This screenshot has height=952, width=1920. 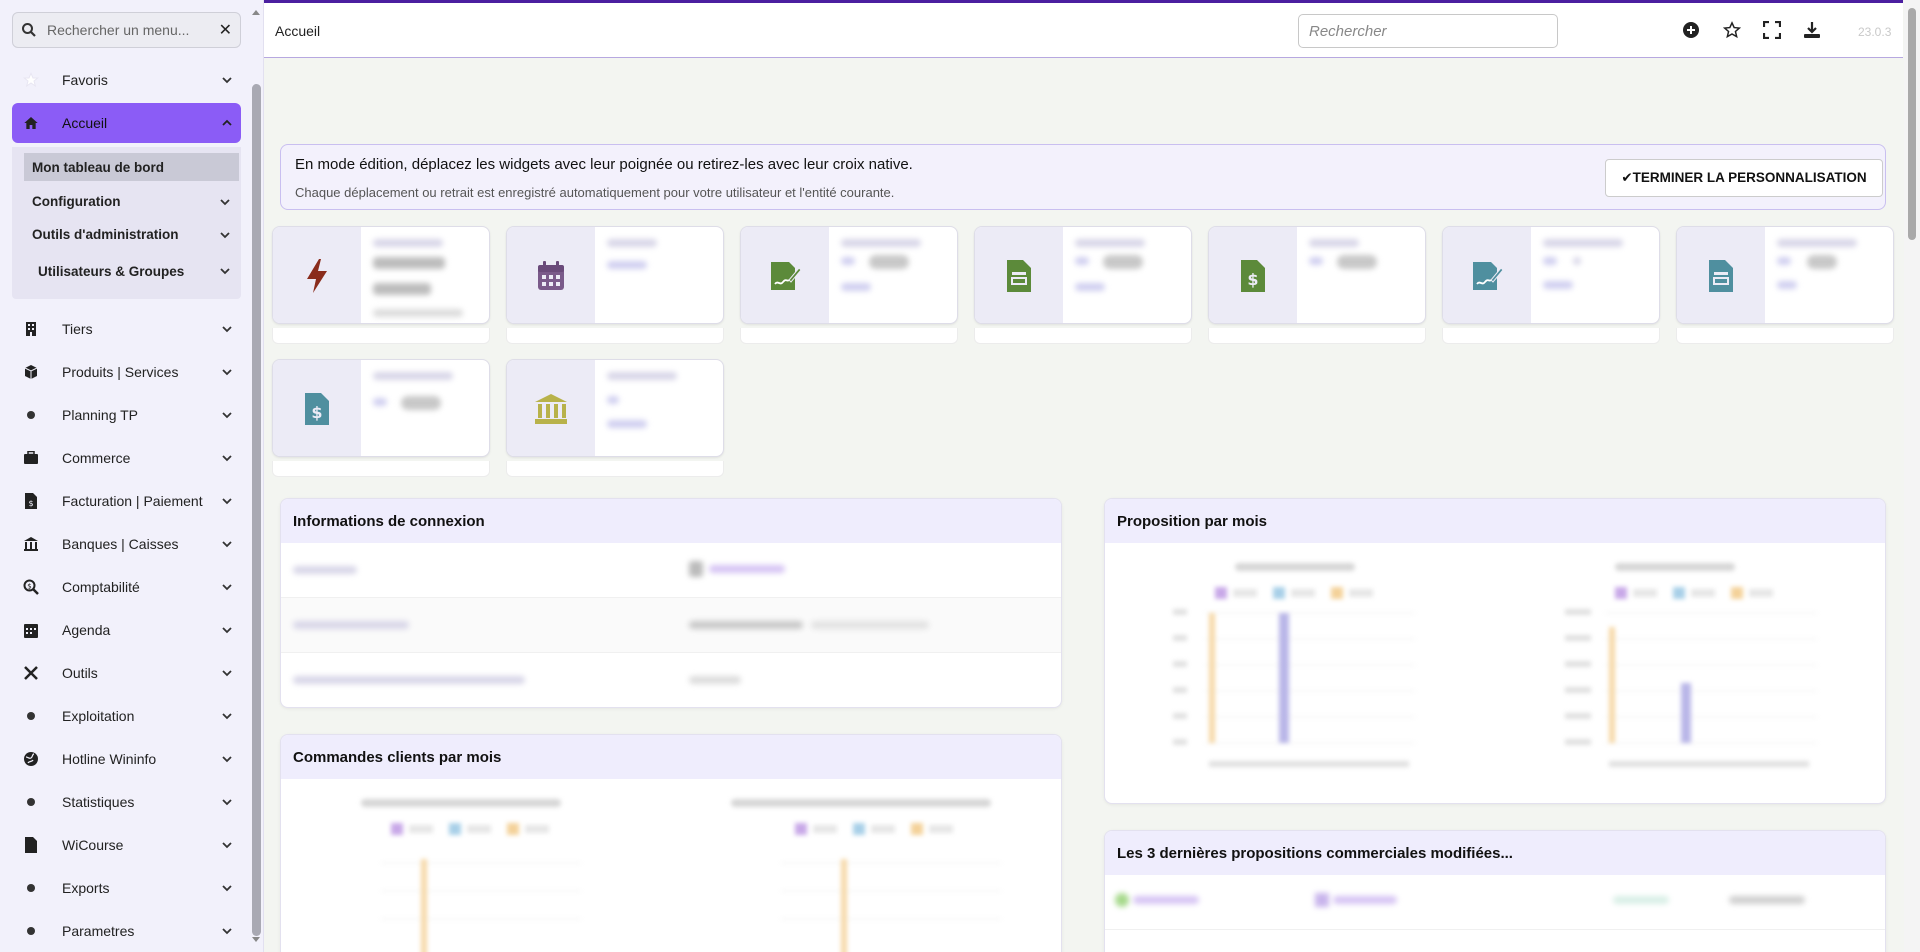 I want to click on sidebar-item-favoris: Favoris, so click(x=126, y=79).